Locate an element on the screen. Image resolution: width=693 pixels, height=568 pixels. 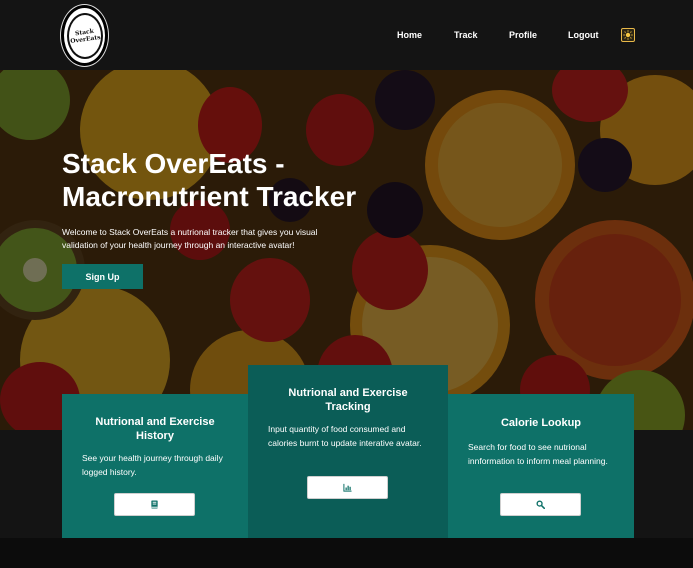
navbar: Stack OverEats Home Track Profile Logout is located at coordinates (346, 35).